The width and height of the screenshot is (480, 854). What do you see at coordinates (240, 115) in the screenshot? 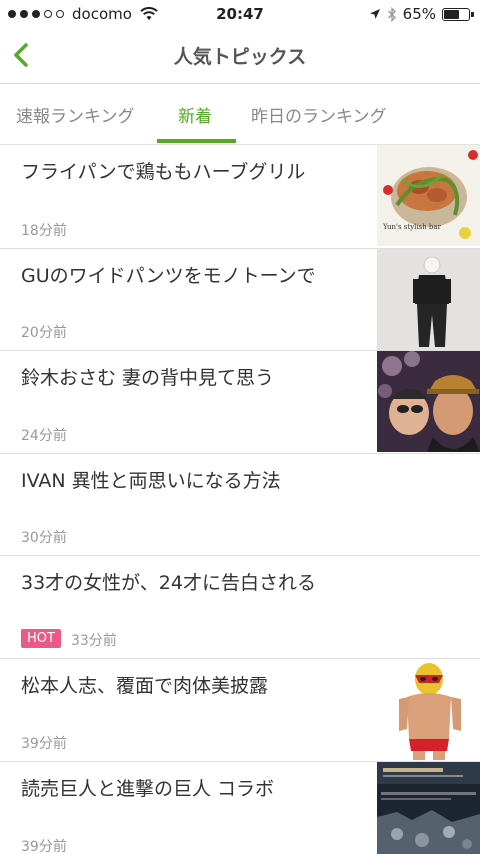
I see `tab-bar: 速報ランキング 新着 昨日のランキング` at bounding box center [240, 115].